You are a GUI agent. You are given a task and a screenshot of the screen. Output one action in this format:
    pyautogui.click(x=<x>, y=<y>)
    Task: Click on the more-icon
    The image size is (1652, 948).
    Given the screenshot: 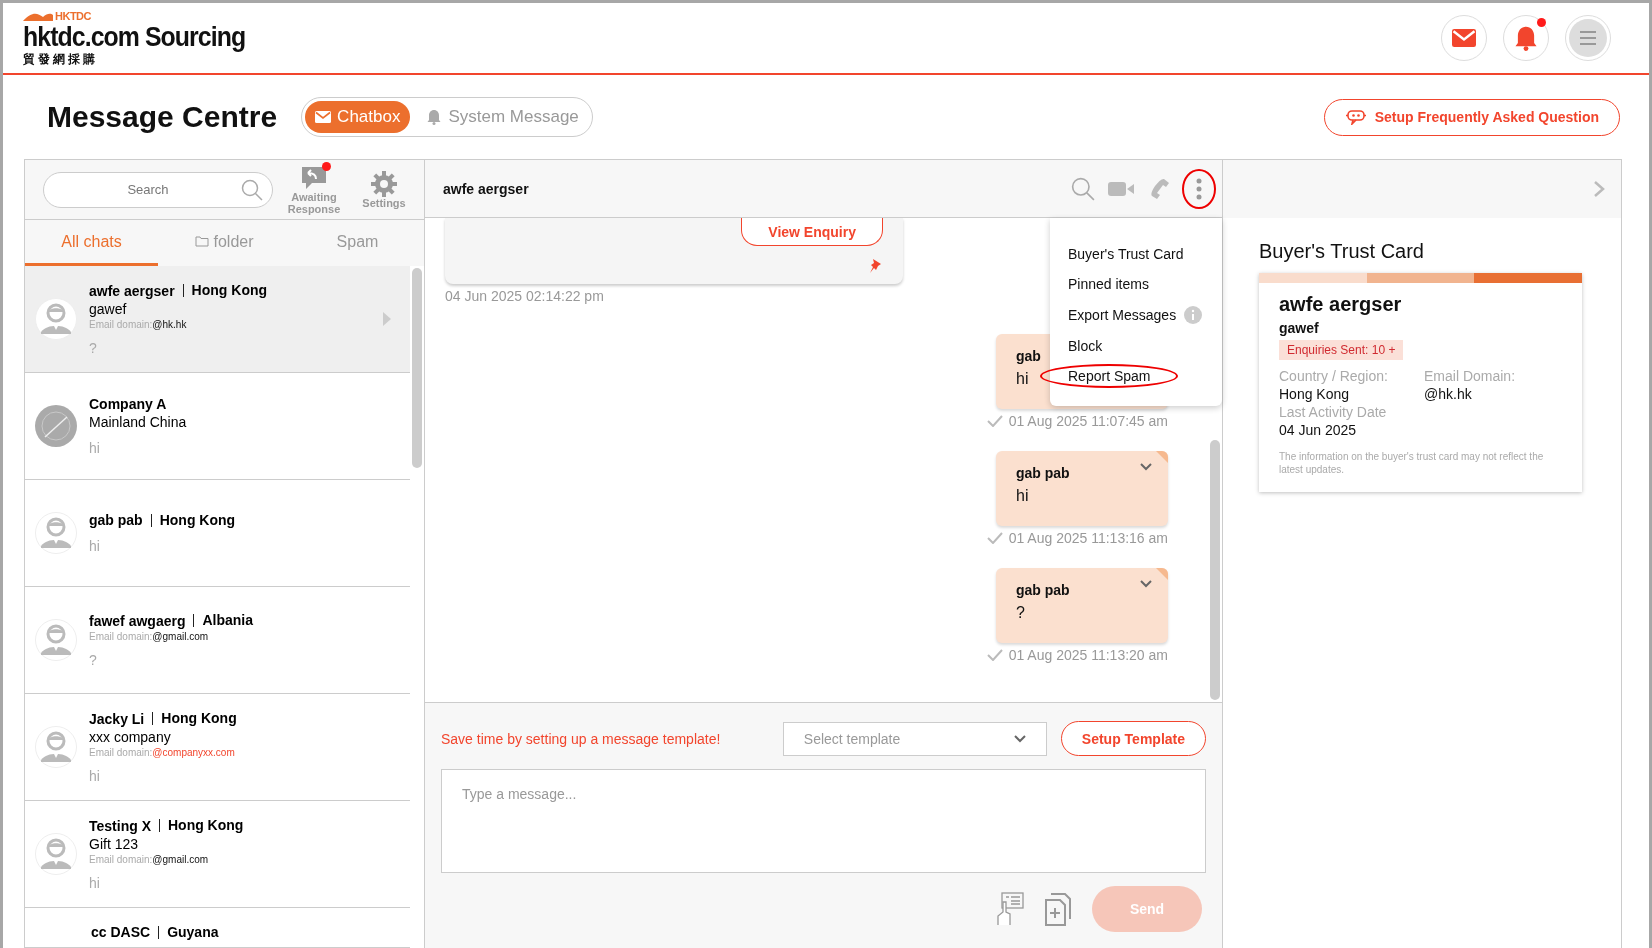 What is the action you would take?
    pyautogui.click(x=1199, y=188)
    